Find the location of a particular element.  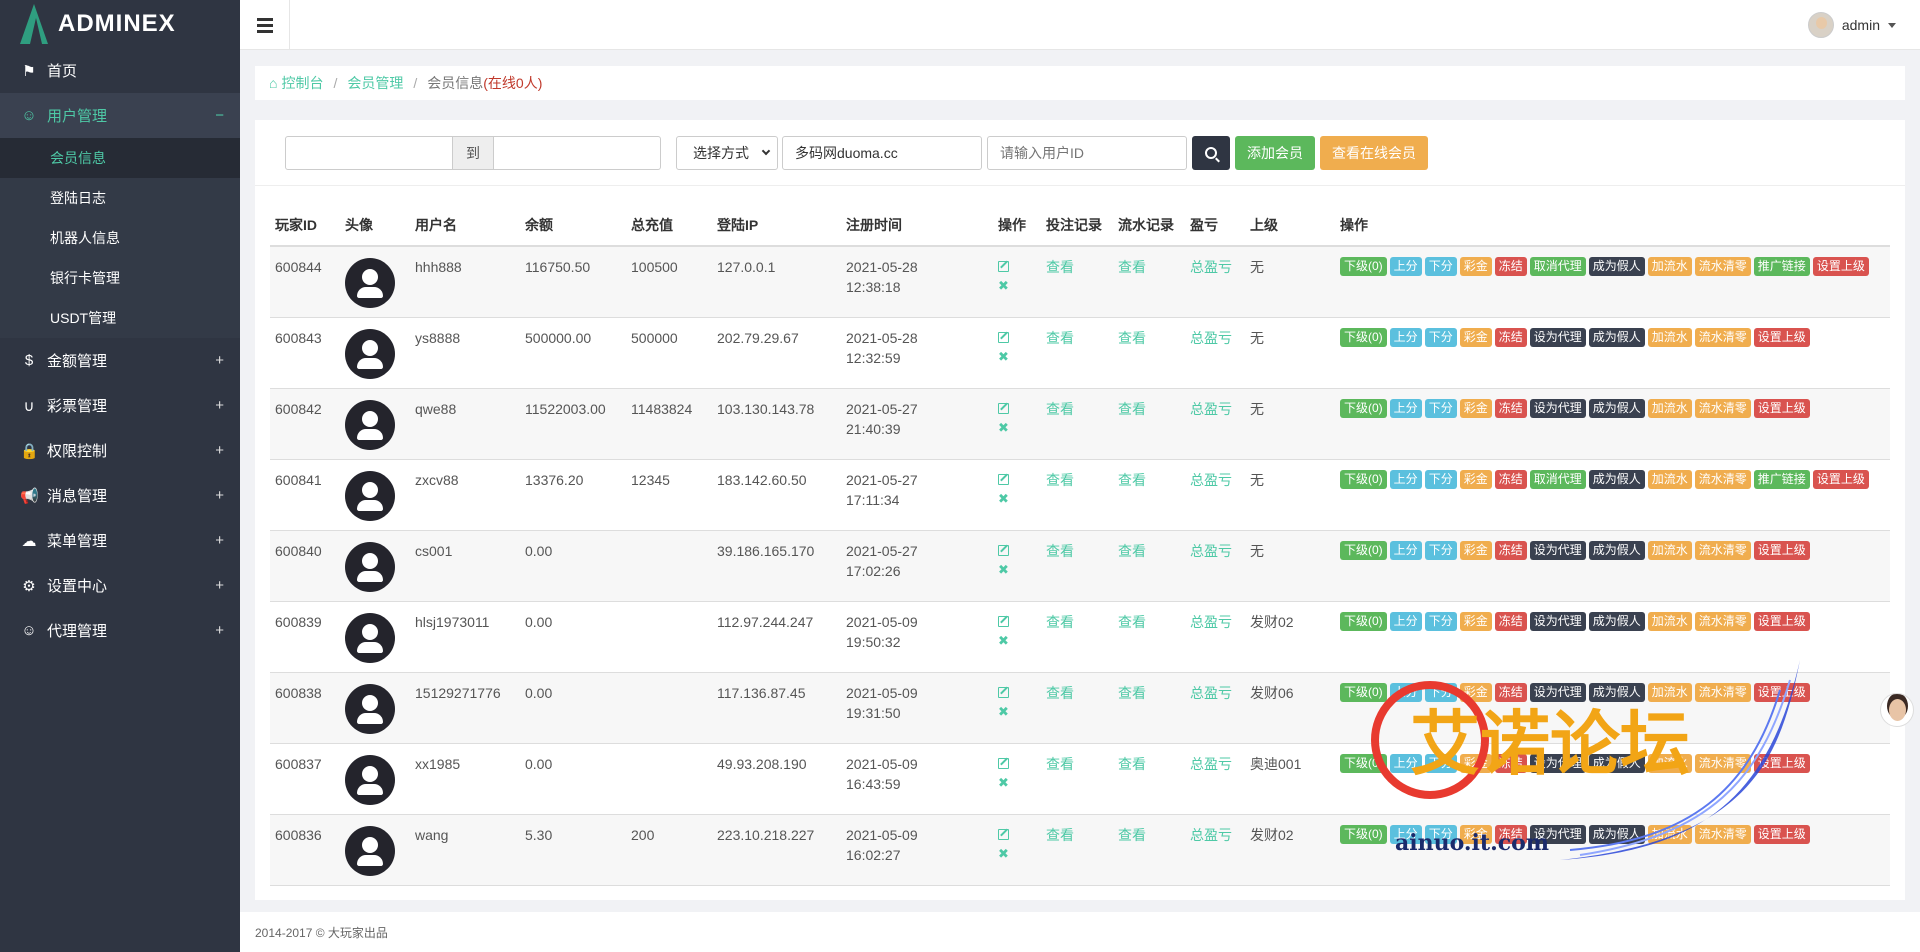

menu-toggle-button is located at coordinates (265, 25).